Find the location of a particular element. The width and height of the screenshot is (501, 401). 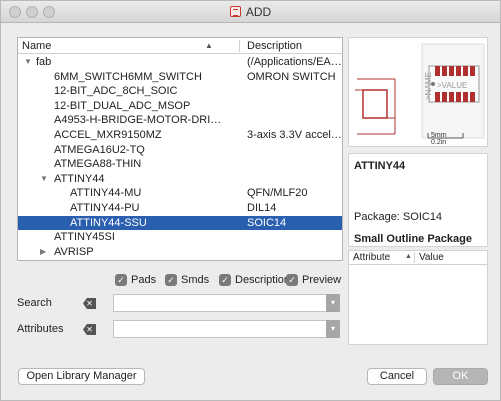

window-title-text: ADD is located at coordinates (258, 12).